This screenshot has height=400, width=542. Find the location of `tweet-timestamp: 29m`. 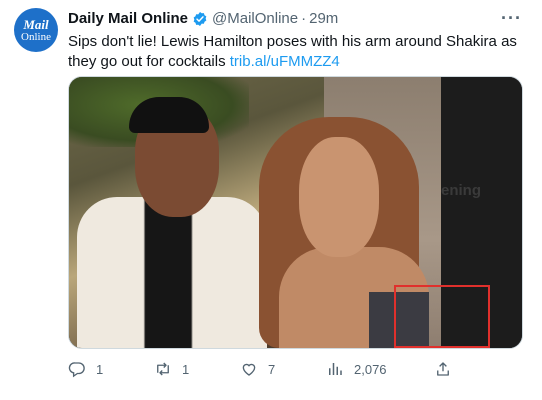

tweet-timestamp: 29m is located at coordinates (323, 18).